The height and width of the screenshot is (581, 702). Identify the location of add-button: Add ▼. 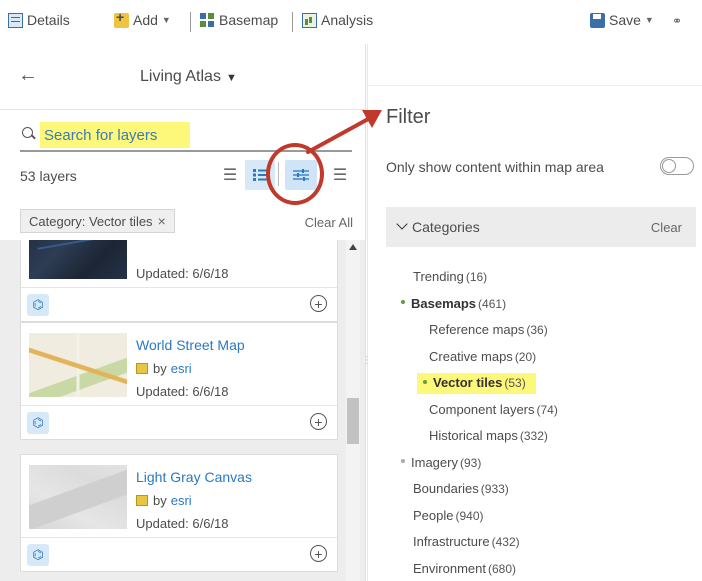
(142, 18).